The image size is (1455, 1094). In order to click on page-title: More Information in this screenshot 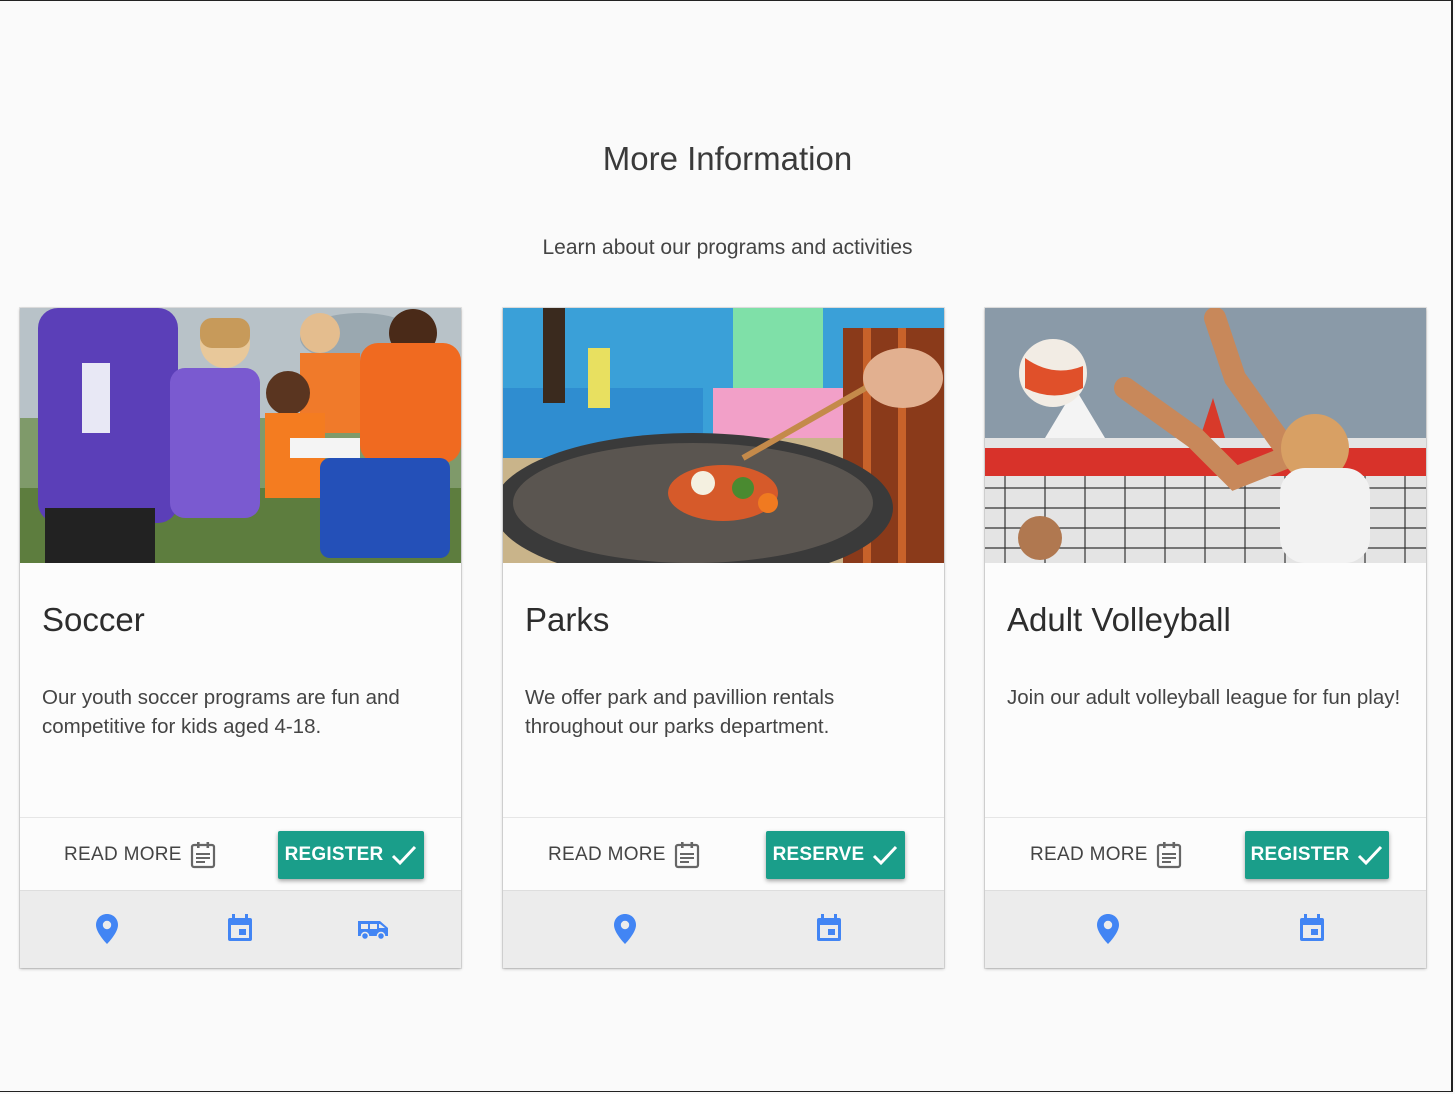, I will do `click(727, 158)`.